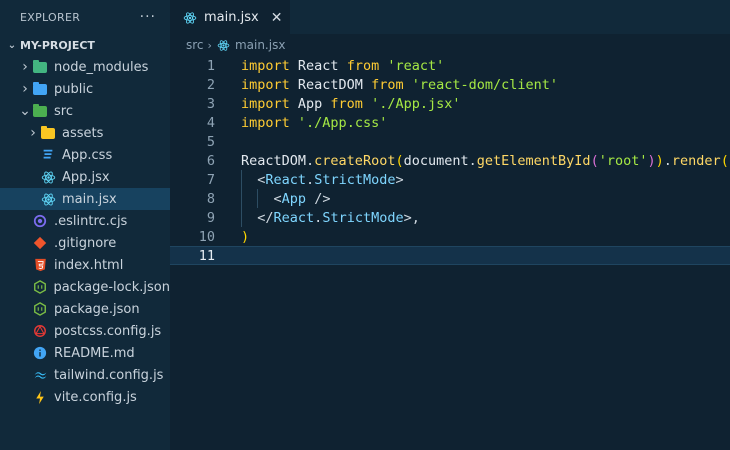 The height and width of the screenshot is (450, 730). I want to click on project-root: ⌄ MY-PROJECT, so click(85, 45).